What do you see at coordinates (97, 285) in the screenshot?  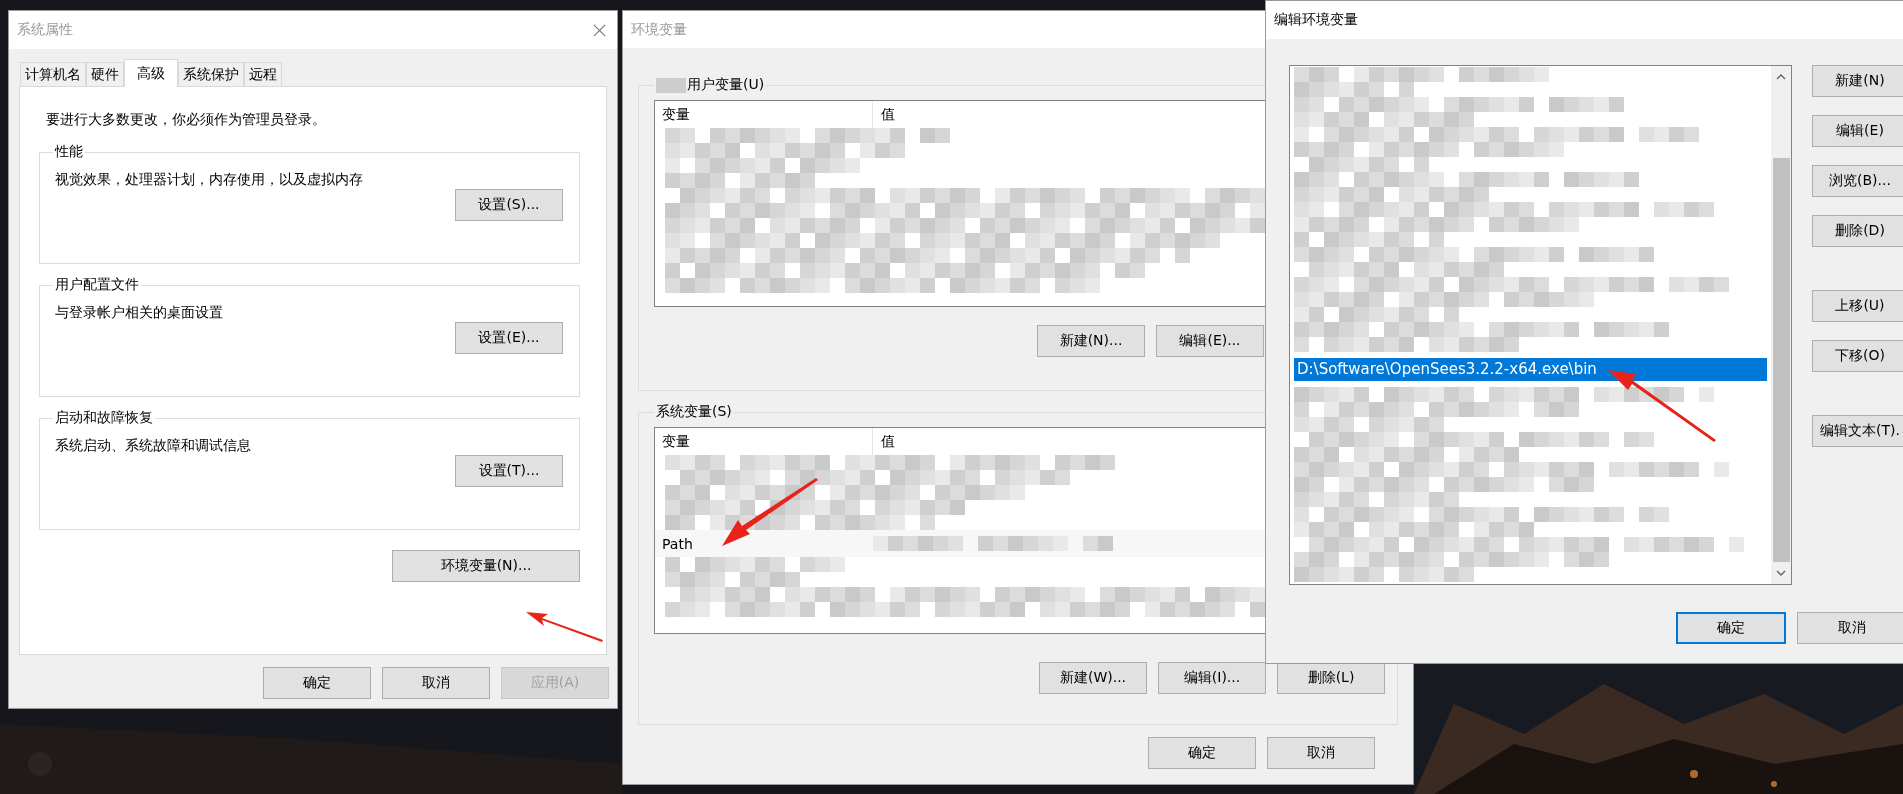 I see `group-title: 用户配置文件` at bounding box center [97, 285].